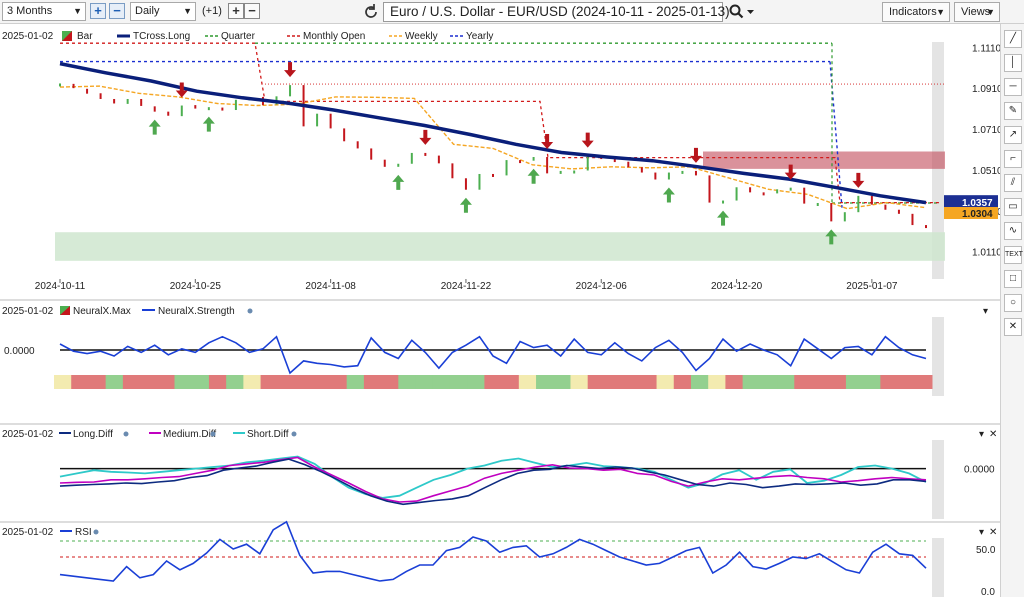 The height and width of the screenshot is (597, 1024). Describe the element at coordinates (824, 160) in the screenshot. I see `resistance-zone` at that location.